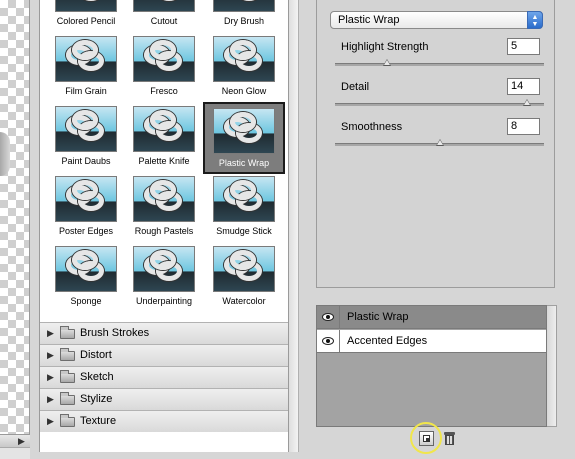 The height and width of the screenshot is (459, 575). I want to click on gallery-scrollbar, so click(294, 226).